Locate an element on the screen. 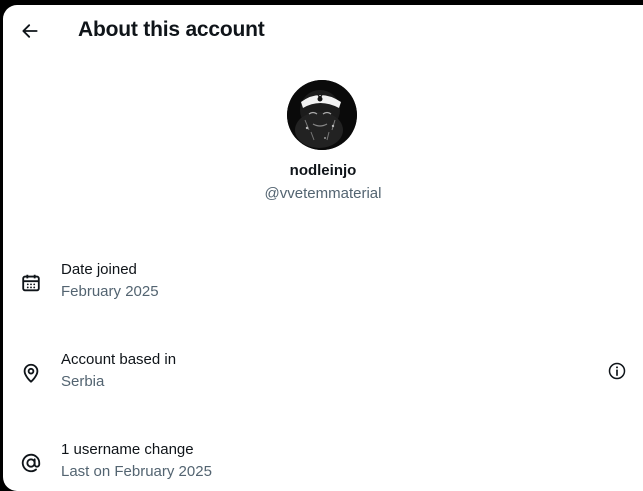 The width and height of the screenshot is (643, 491). info-icon is located at coordinates (617, 371).